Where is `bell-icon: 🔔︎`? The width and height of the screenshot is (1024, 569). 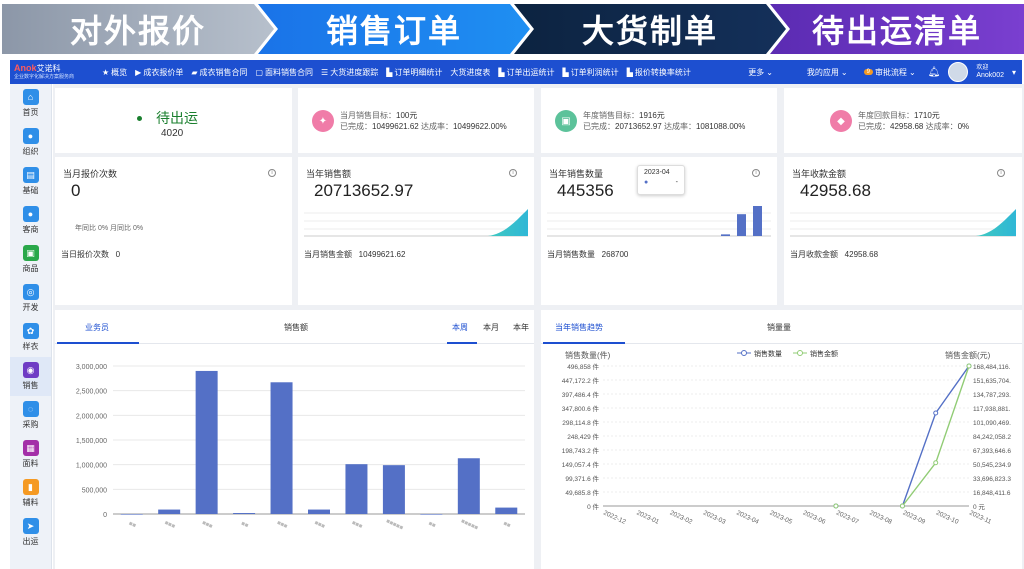
bell-icon: 🔔︎ is located at coordinates (934, 72).